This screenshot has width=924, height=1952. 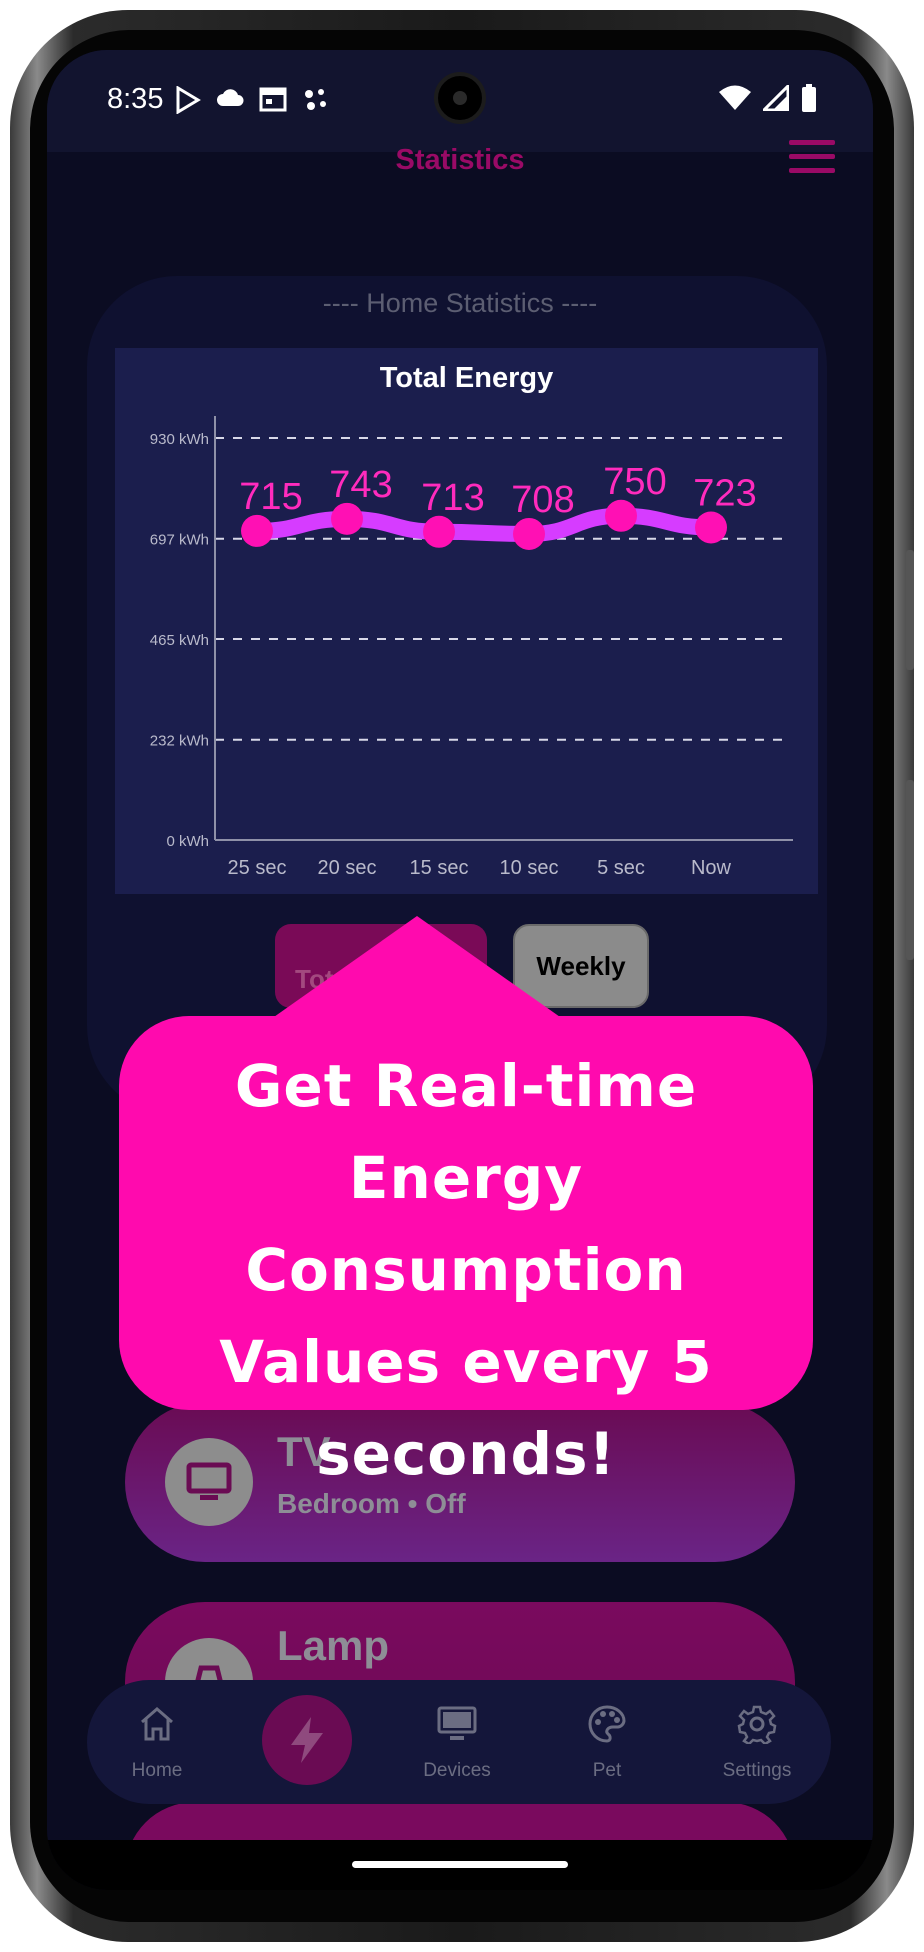 I want to click on x-tick-label: 5 sec, so click(x=621, y=868).